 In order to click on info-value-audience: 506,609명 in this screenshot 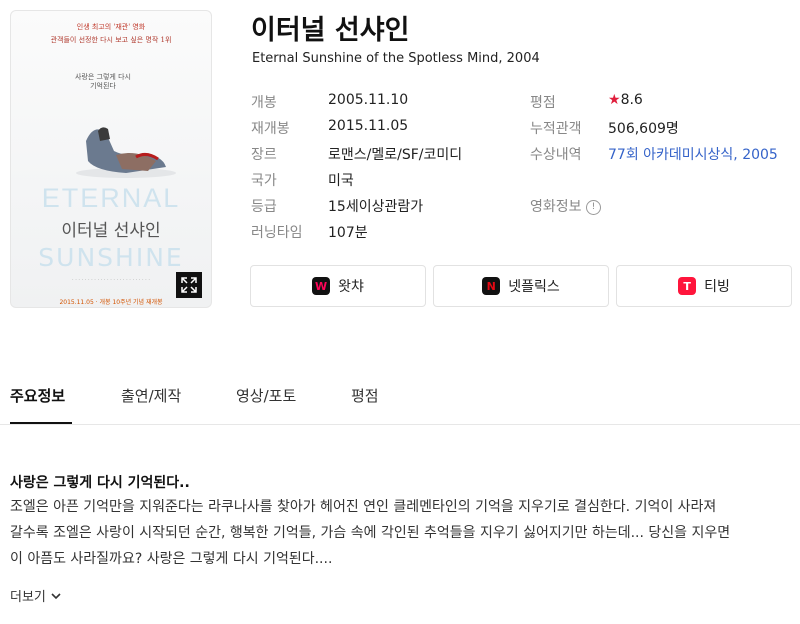, I will do `click(643, 129)`.